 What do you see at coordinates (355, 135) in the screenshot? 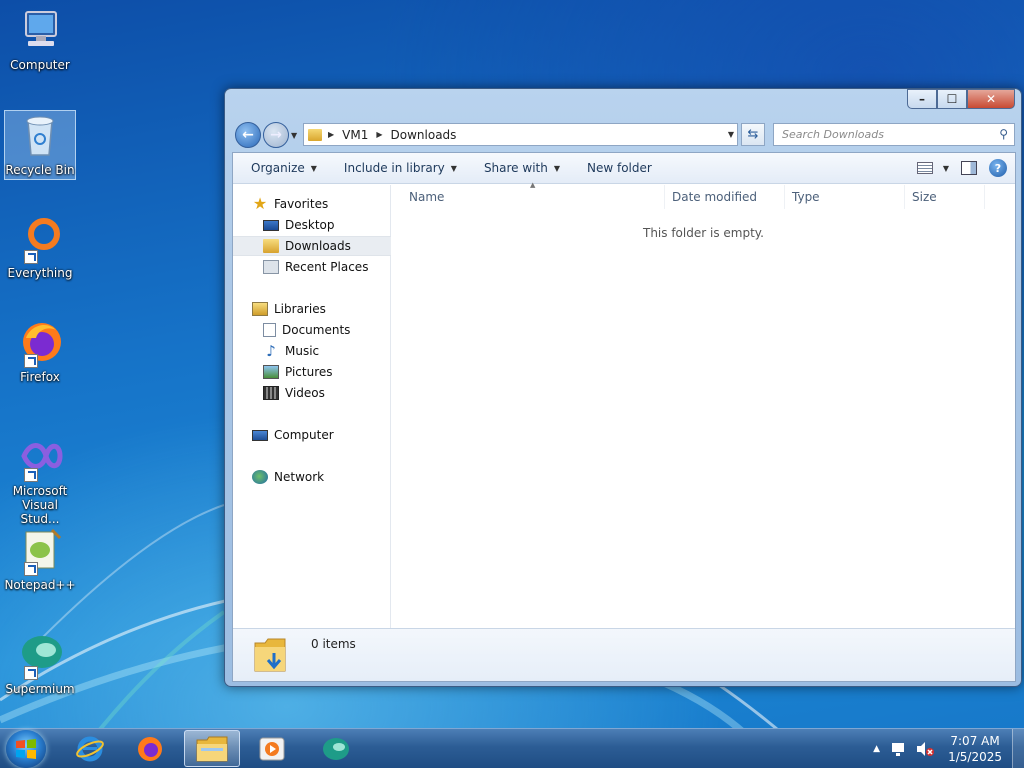
I see `breadcrumb-vm1: VM1` at bounding box center [355, 135].